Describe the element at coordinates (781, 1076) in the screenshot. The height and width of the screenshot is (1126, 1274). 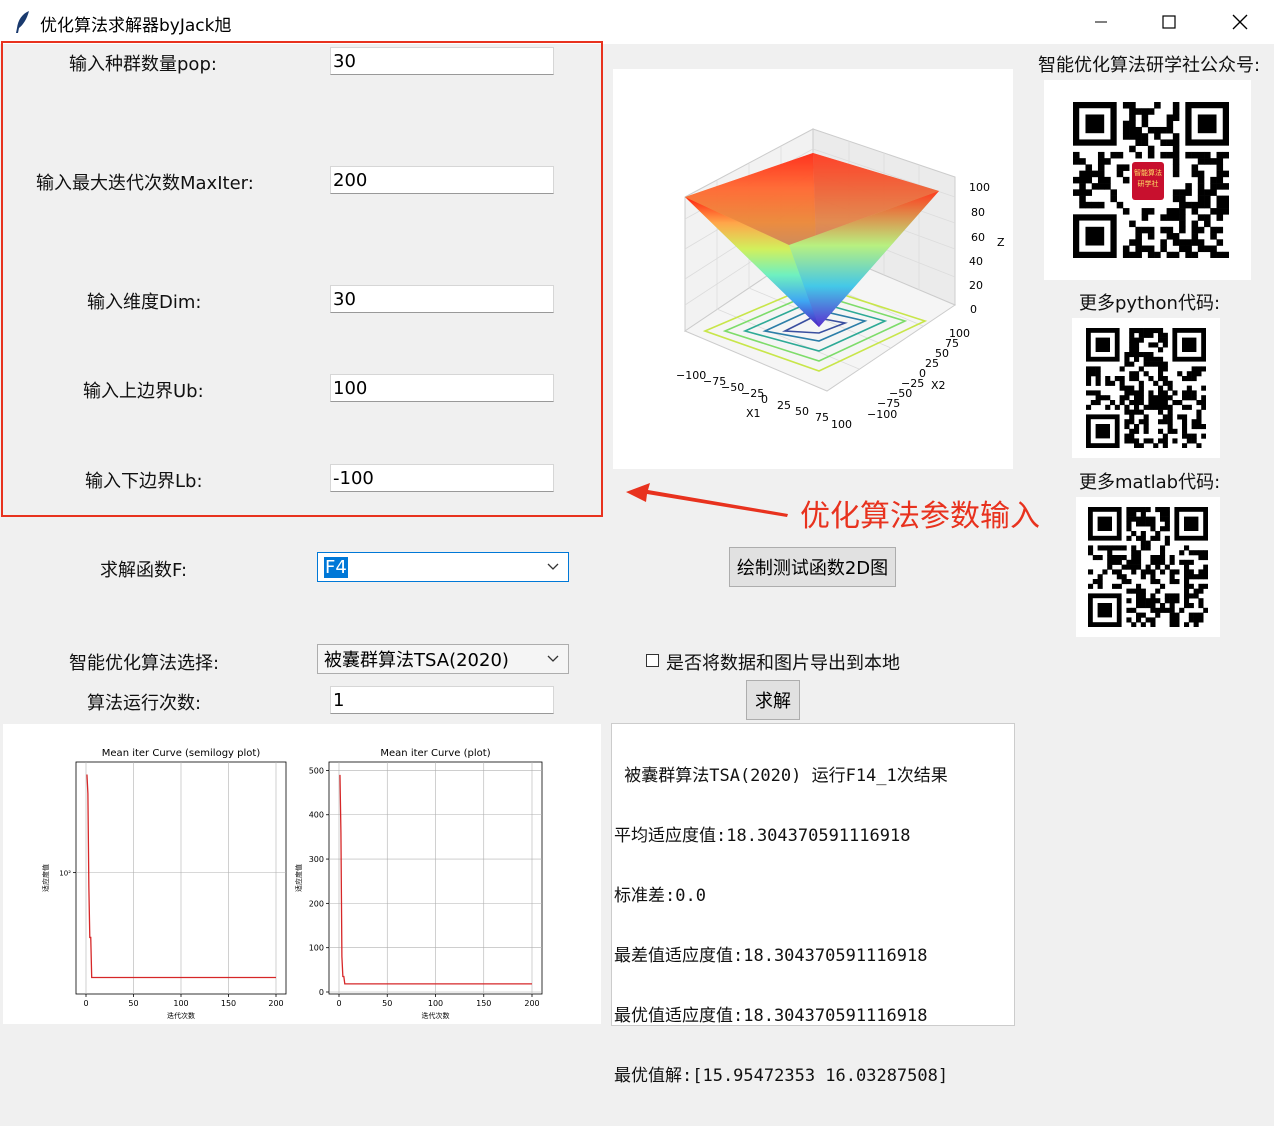
I see `result-line-solution: 最优值解:[15.95472353 16.03287508]` at that location.